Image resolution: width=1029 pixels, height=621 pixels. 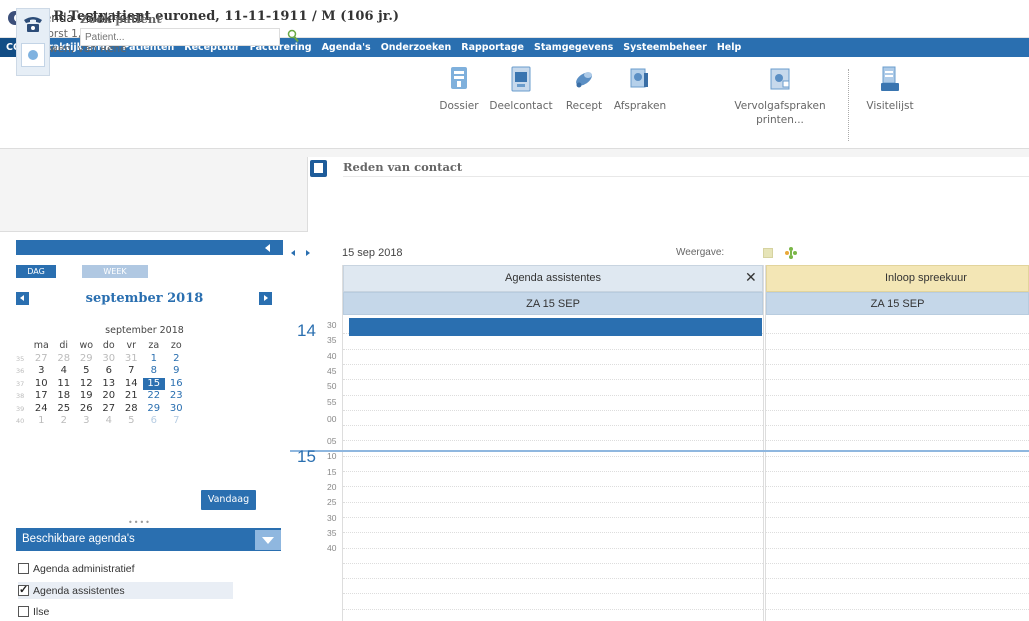 I want to click on menu-rapportage: Rapportage, so click(x=492, y=47).